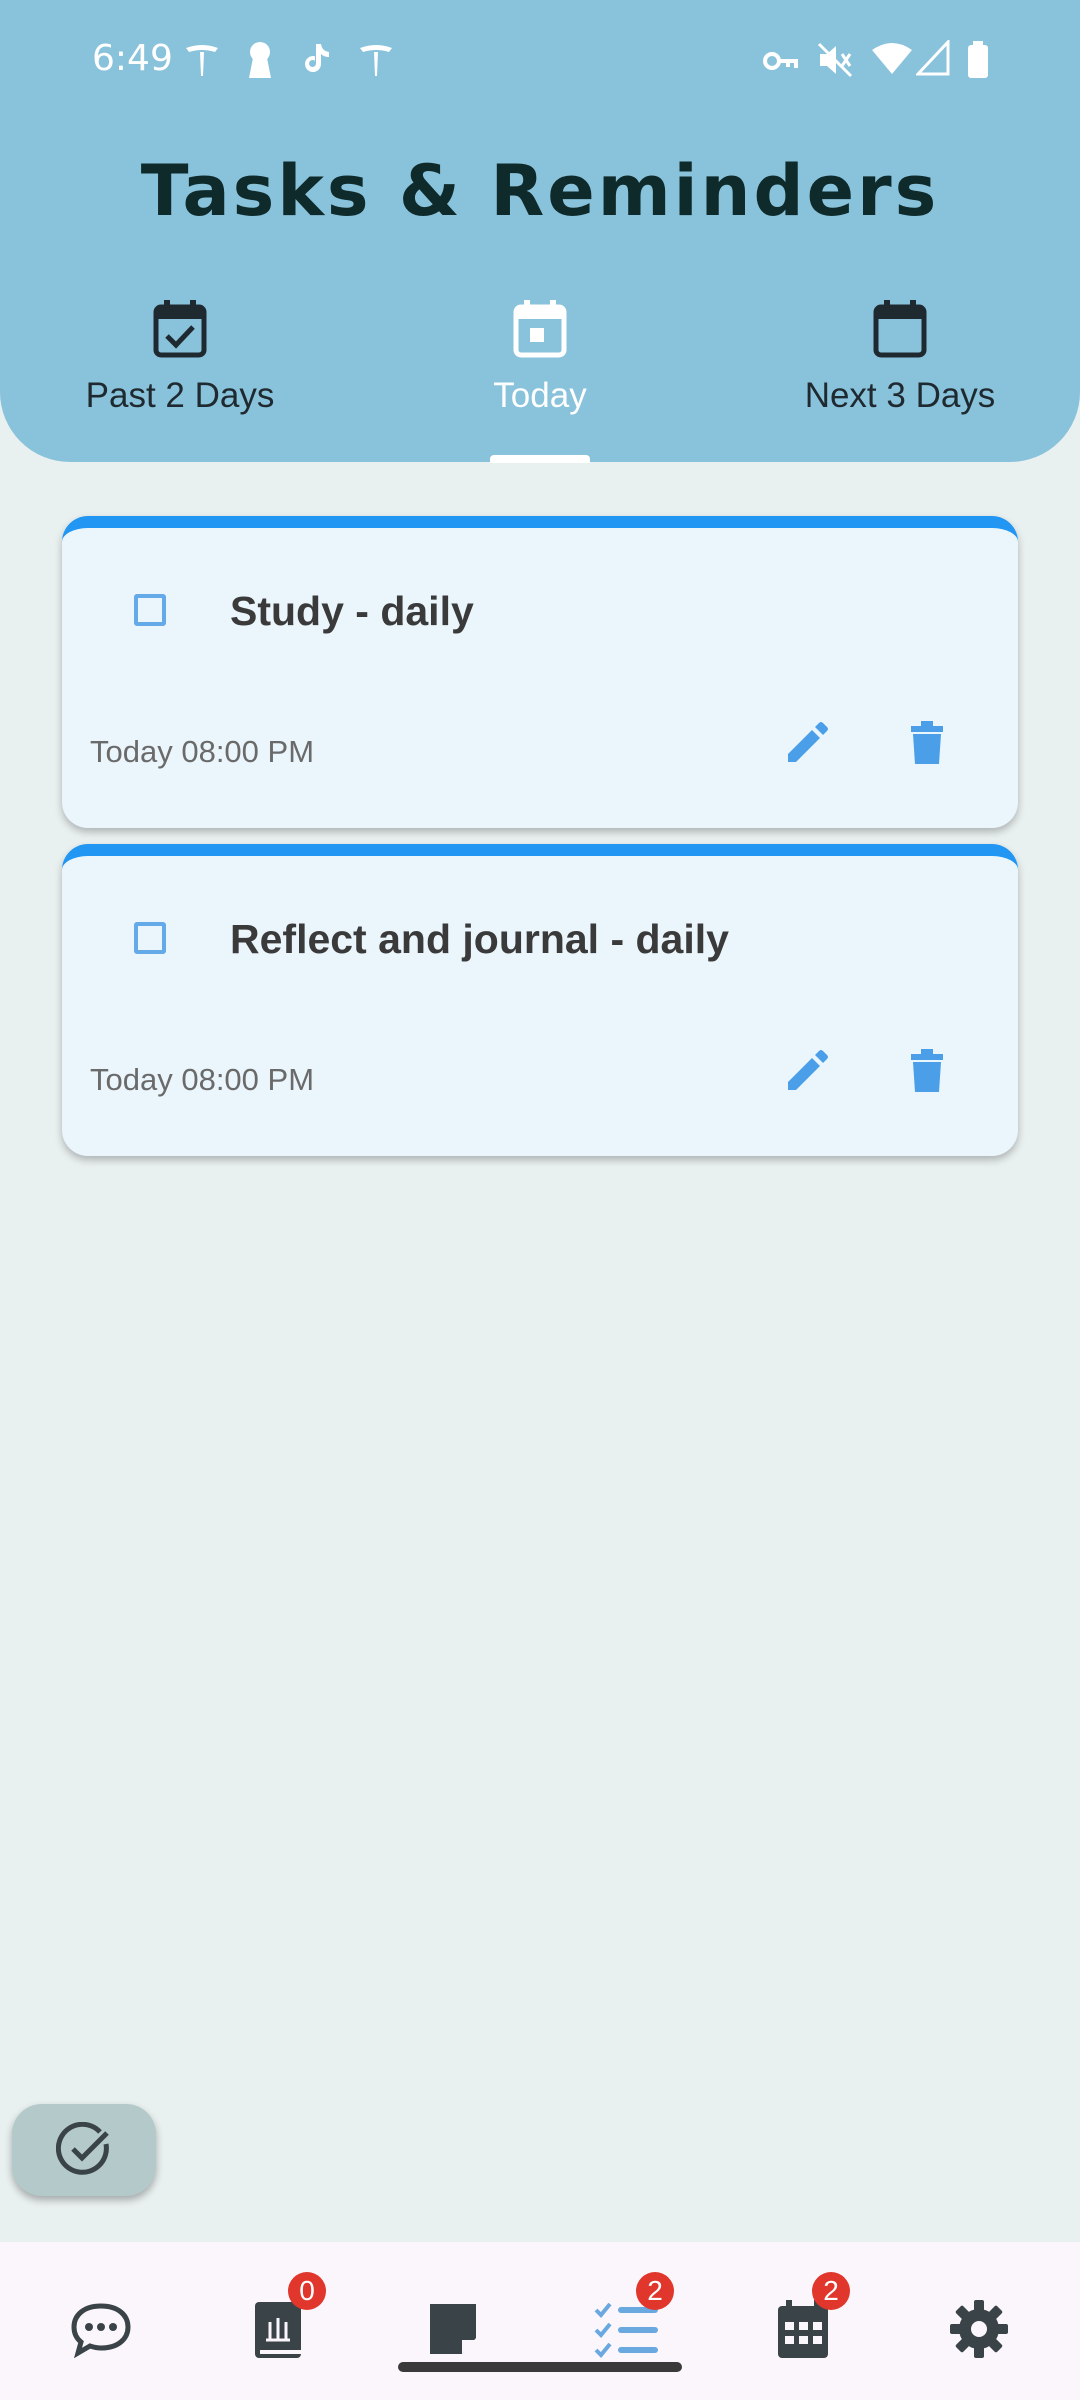 The image size is (1080, 2400). What do you see at coordinates (892, 58) in the screenshot?
I see `wifi-icon` at bounding box center [892, 58].